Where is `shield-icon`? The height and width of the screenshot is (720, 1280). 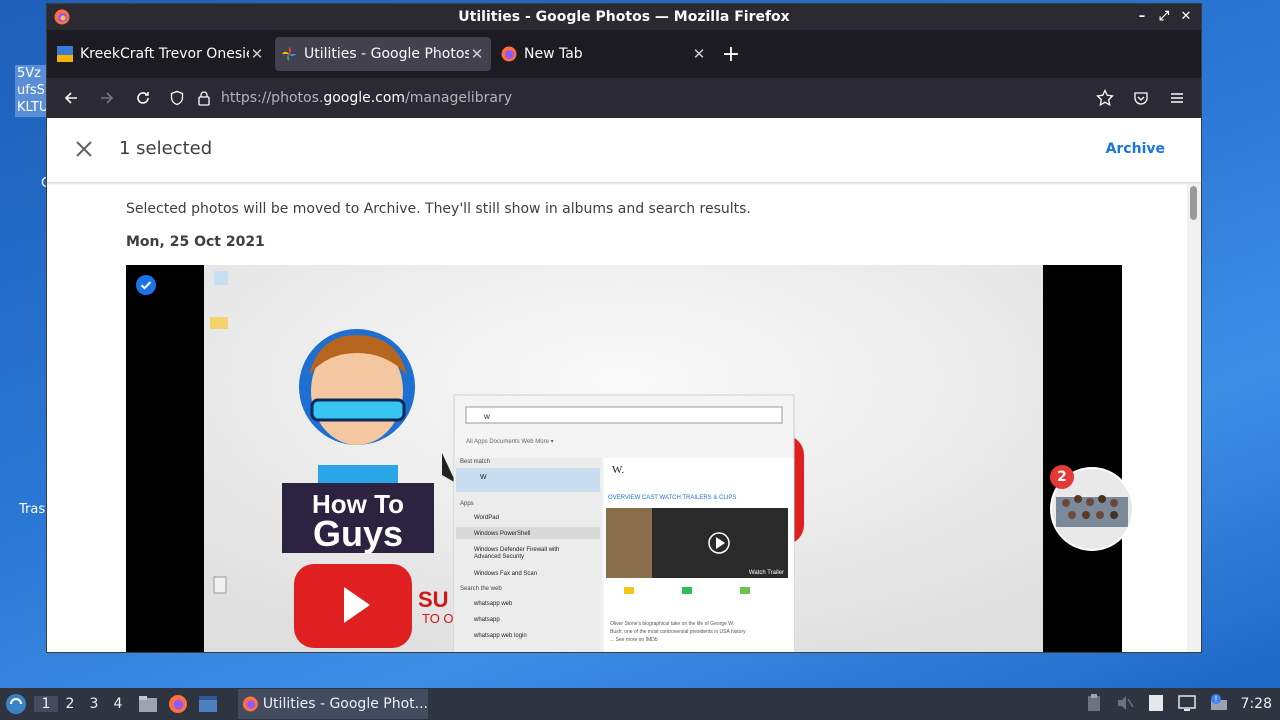 shield-icon is located at coordinates (177, 98).